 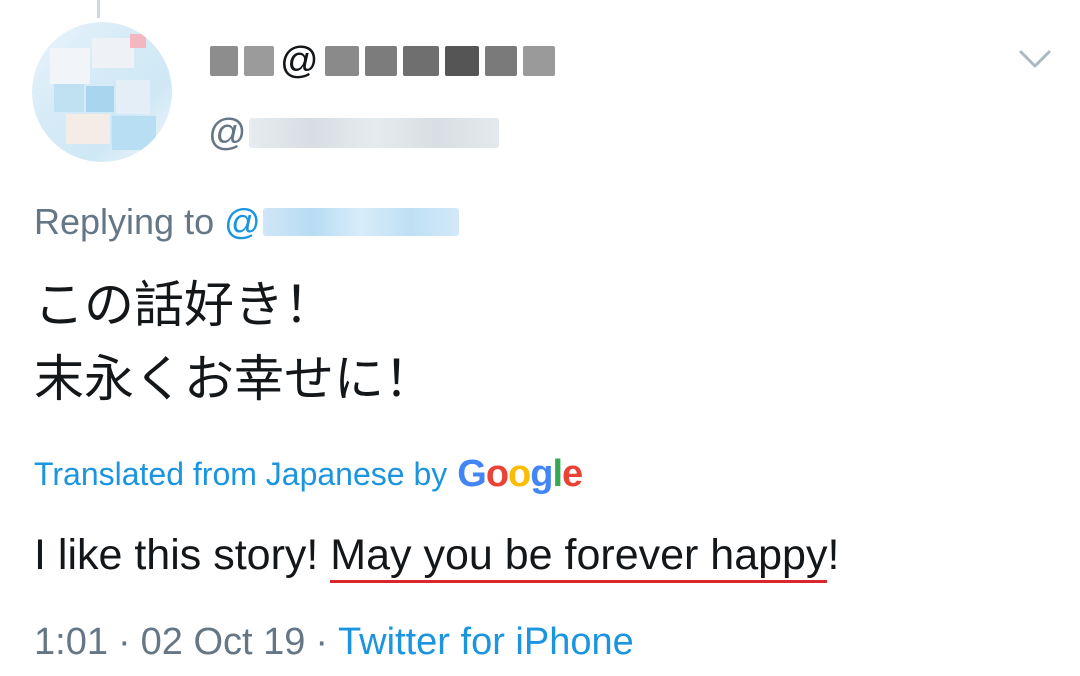 What do you see at coordinates (182, 555) in the screenshot?
I see `translation-plain: I like this story!` at bounding box center [182, 555].